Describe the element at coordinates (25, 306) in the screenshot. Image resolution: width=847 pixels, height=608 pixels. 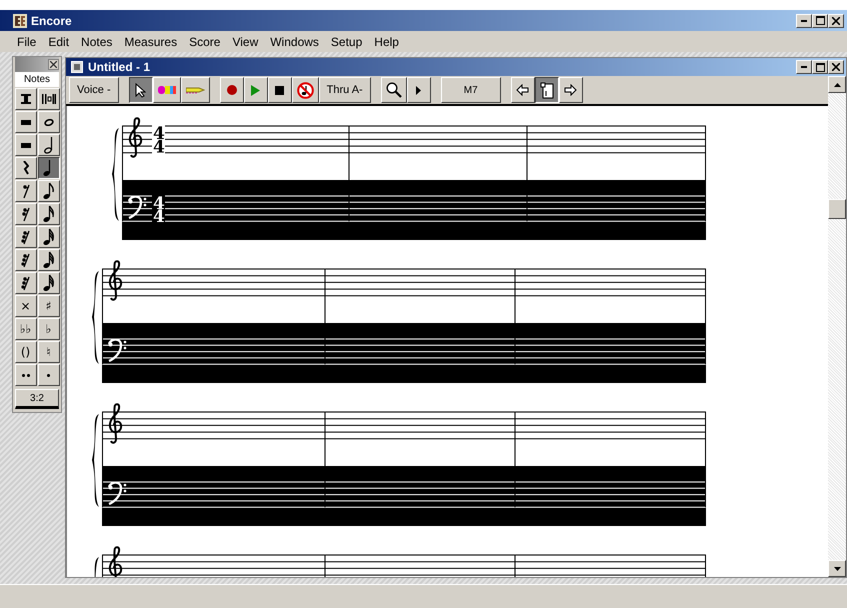
I see `note-tool-button: ×` at that location.